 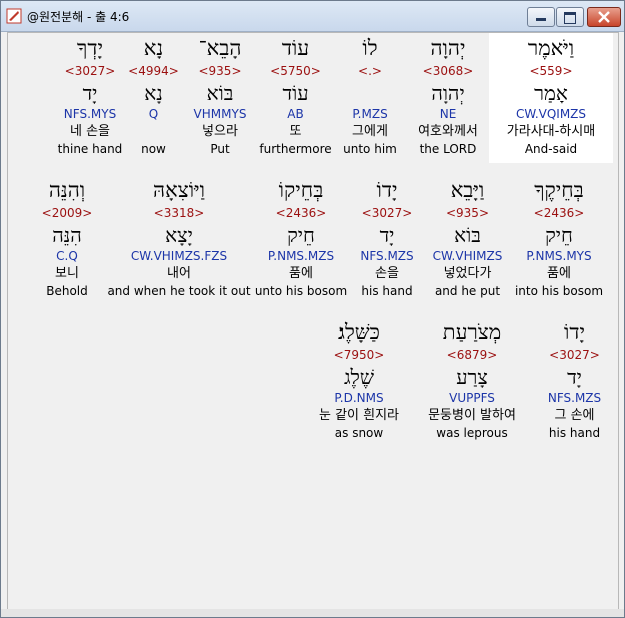 I want to click on minimize-button, so click(x=541, y=17).